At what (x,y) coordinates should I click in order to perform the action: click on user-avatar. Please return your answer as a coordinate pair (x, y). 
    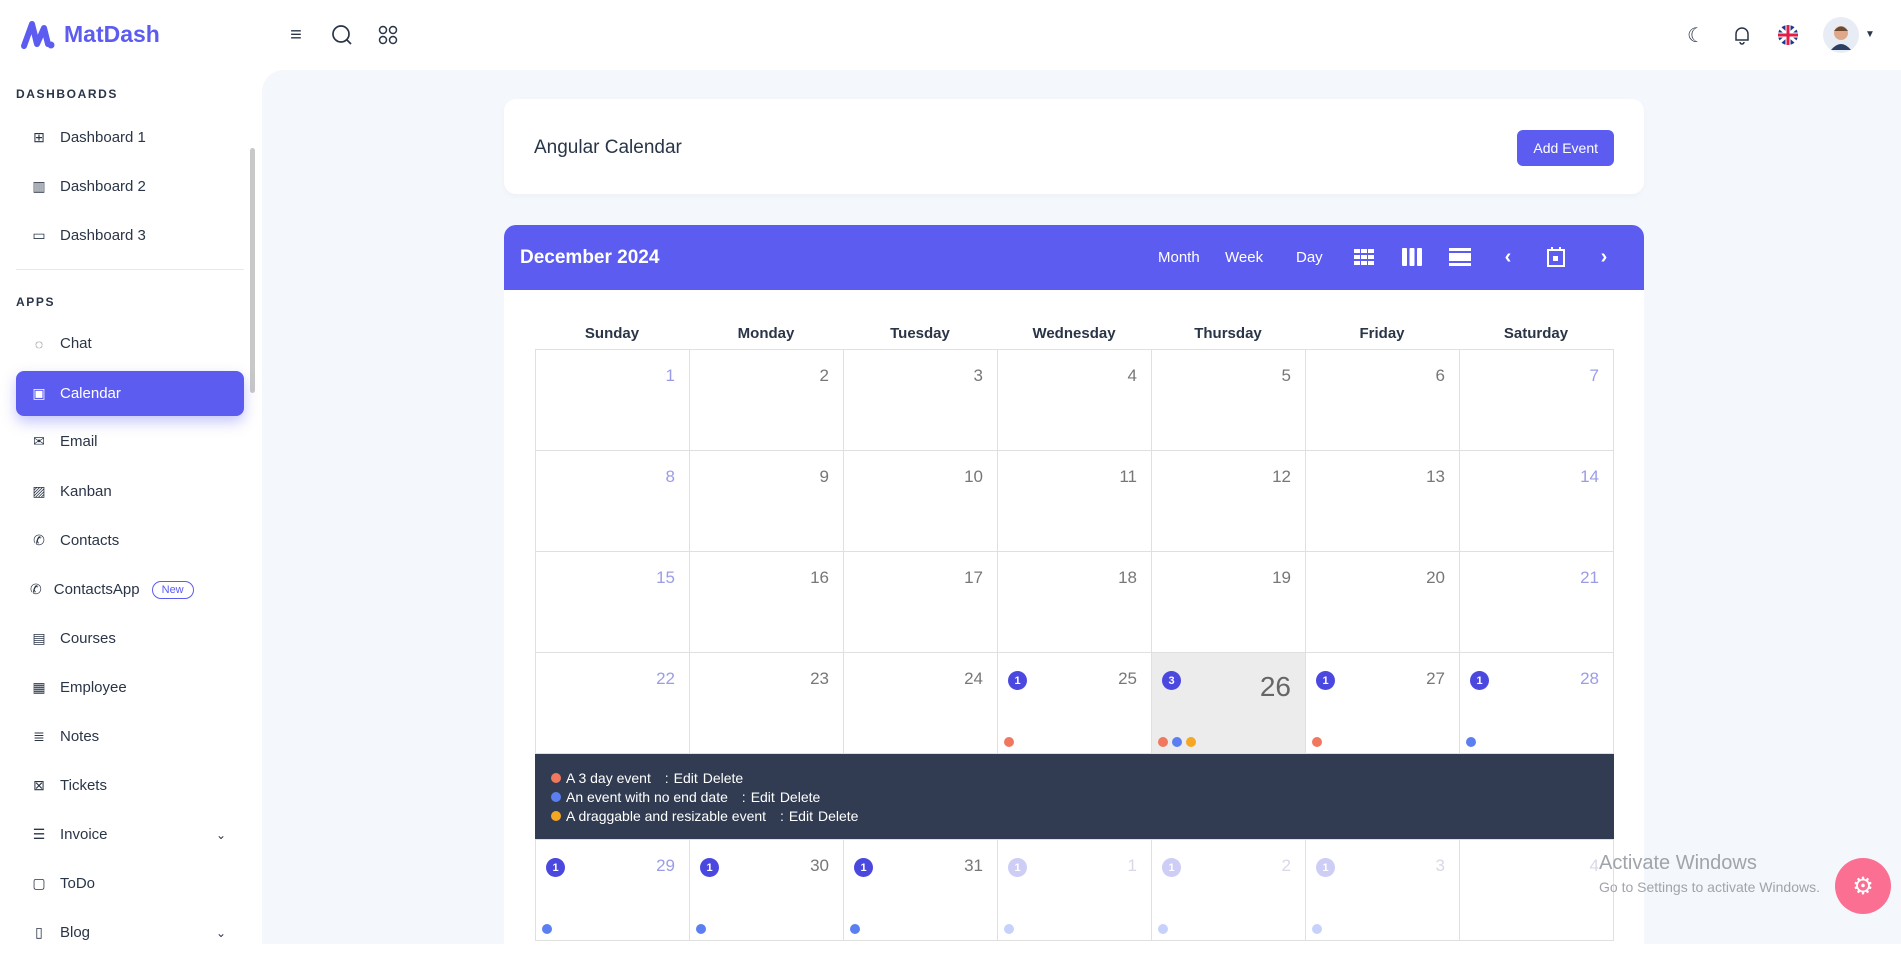
    Looking at the image, I should click on (1841, 35).